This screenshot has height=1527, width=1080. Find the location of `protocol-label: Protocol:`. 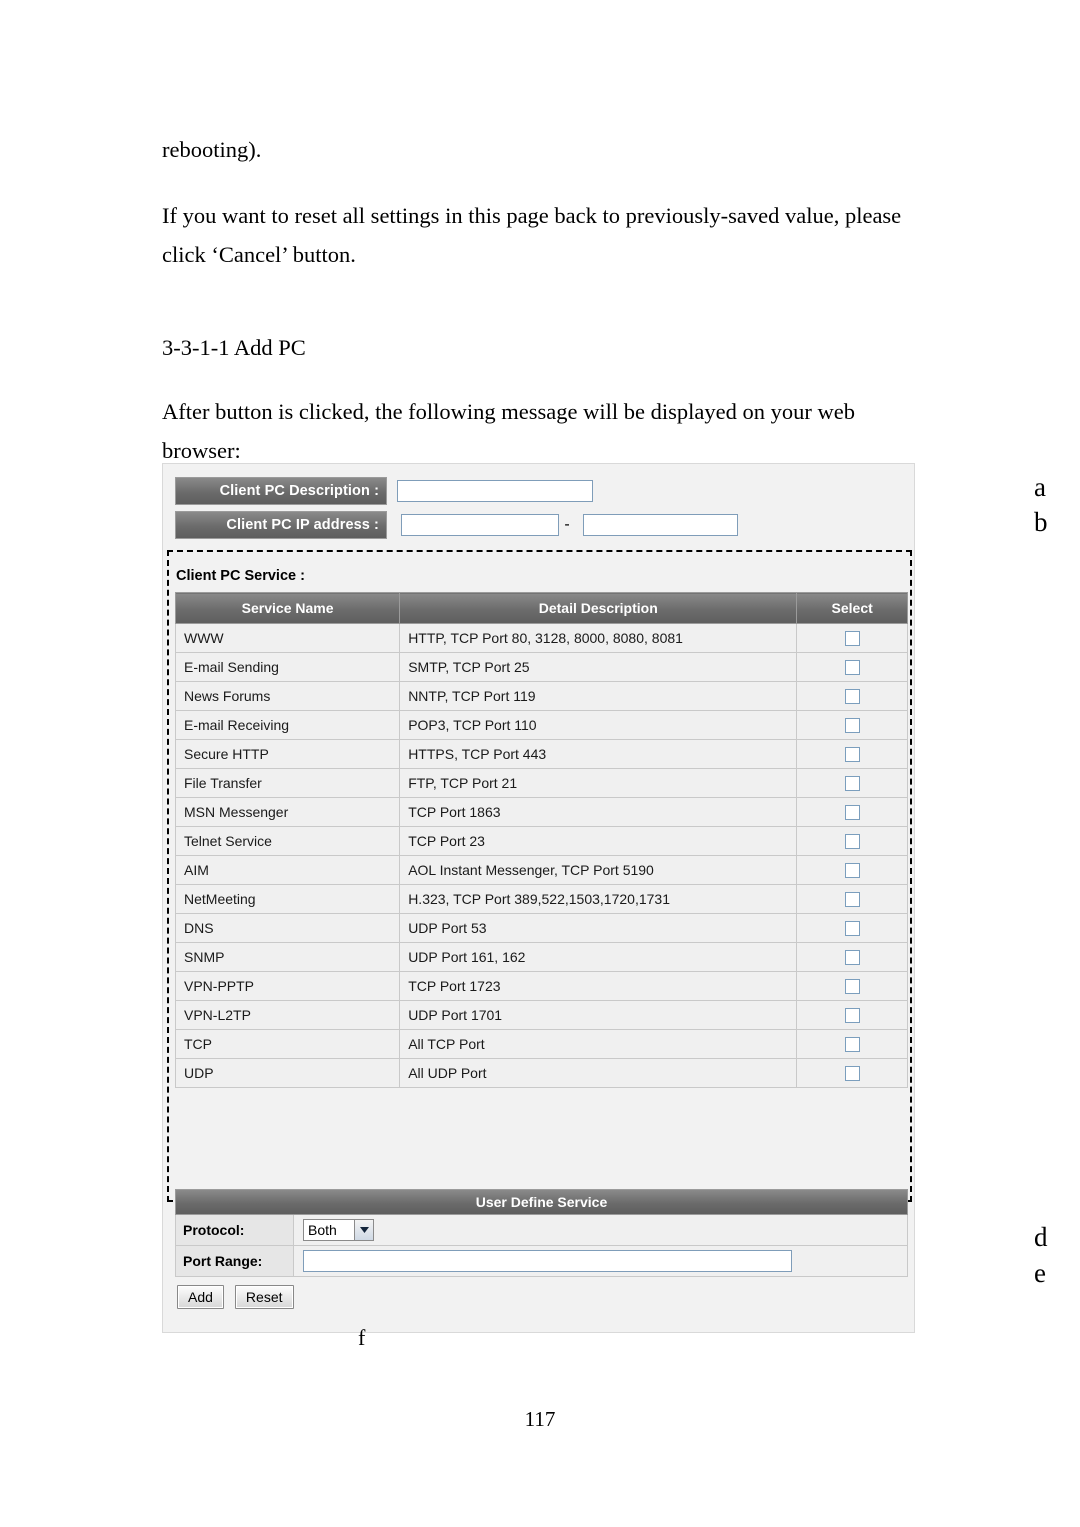

protocol-label: Protocol: is located at coordinates (235, 1230).